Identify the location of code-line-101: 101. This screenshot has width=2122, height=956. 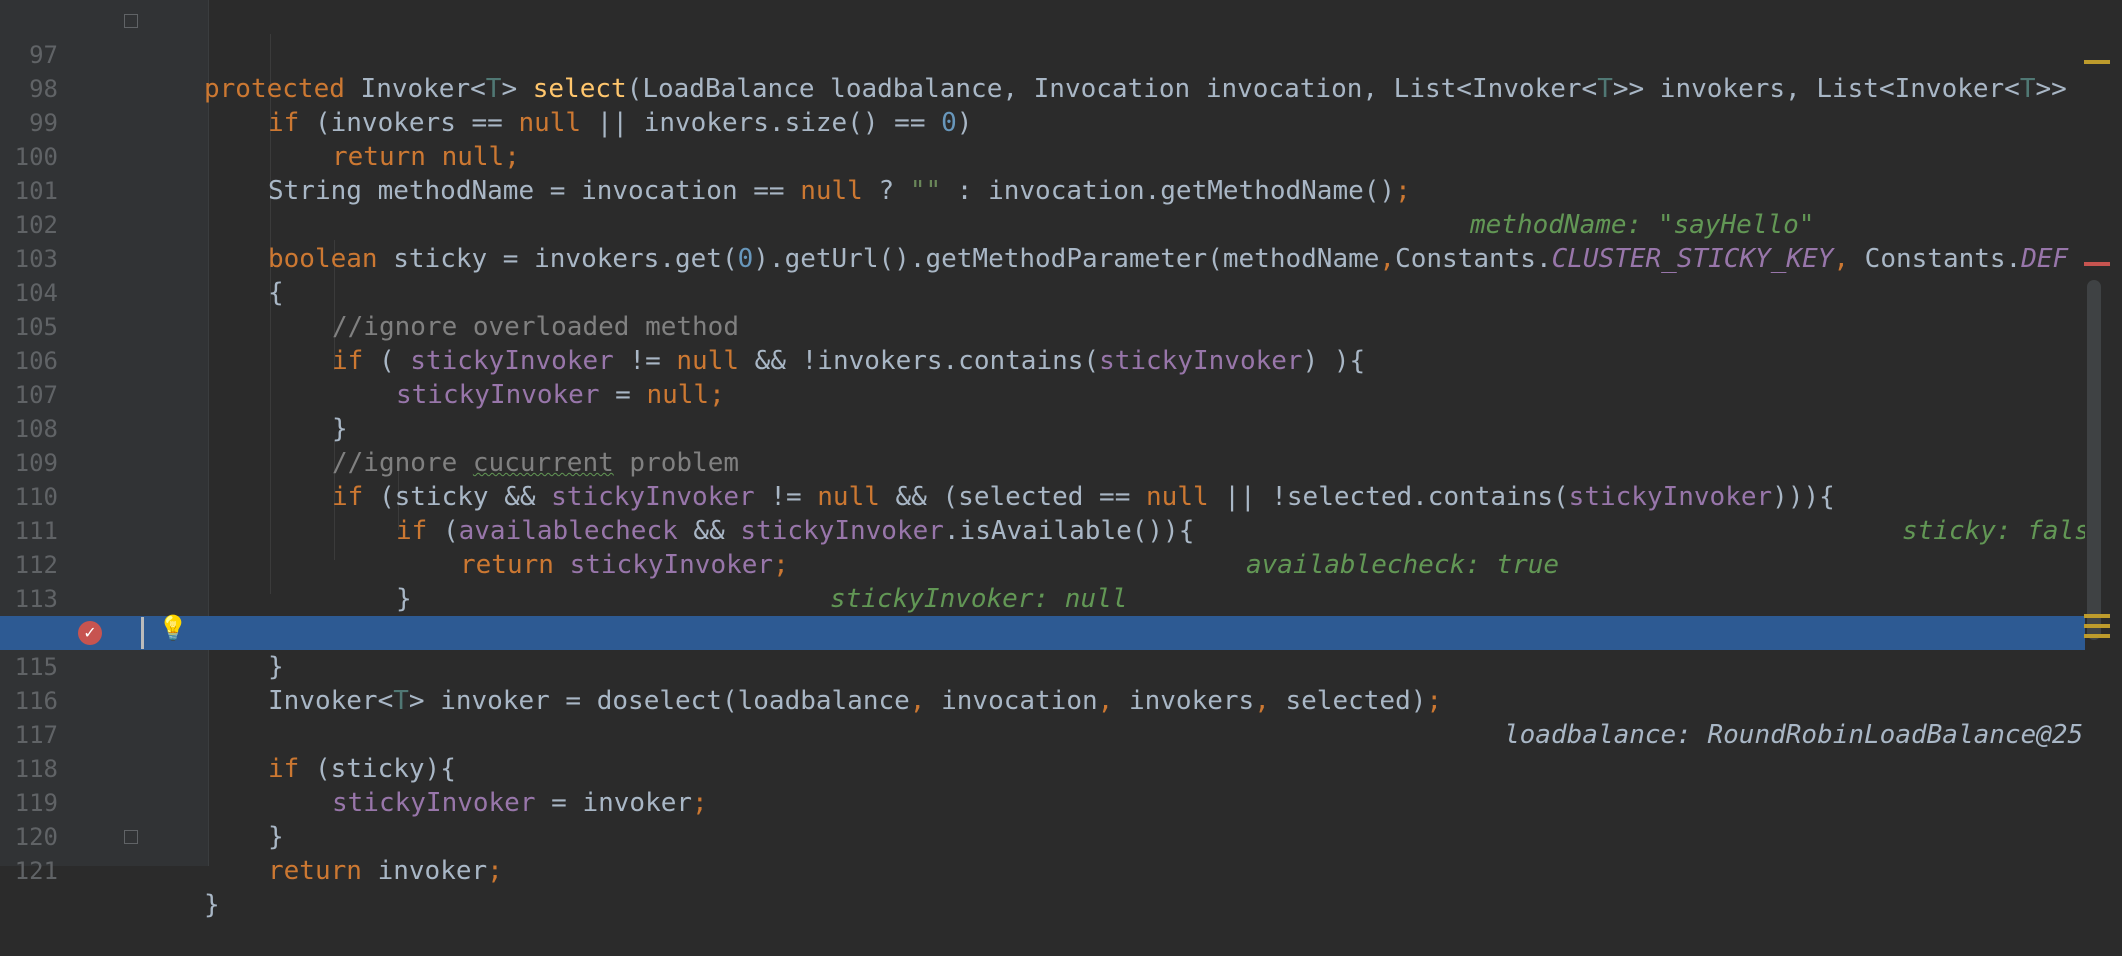
(1061, 172).